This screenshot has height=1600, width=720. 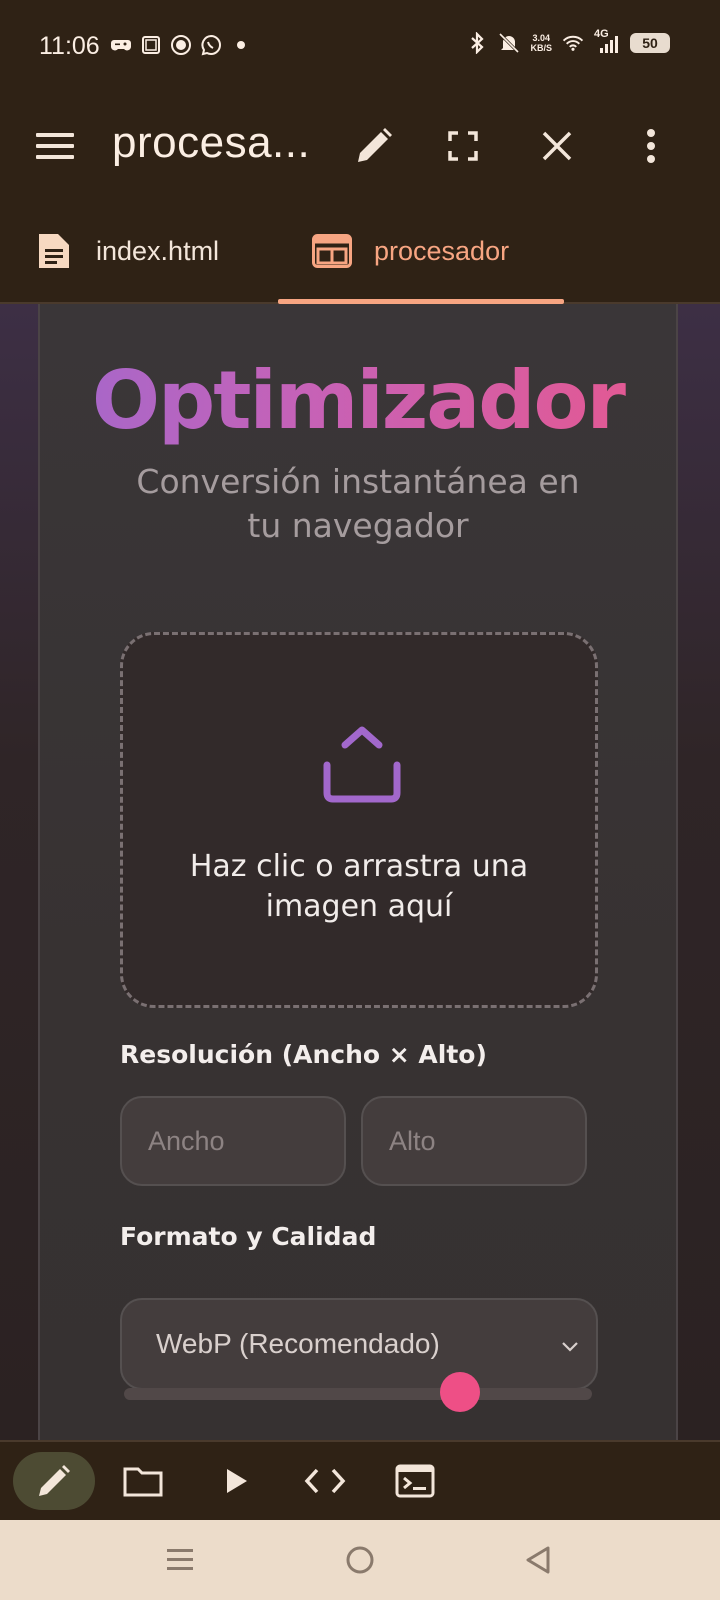 I want to click on recents-icon, so click(x=180, y=1559).